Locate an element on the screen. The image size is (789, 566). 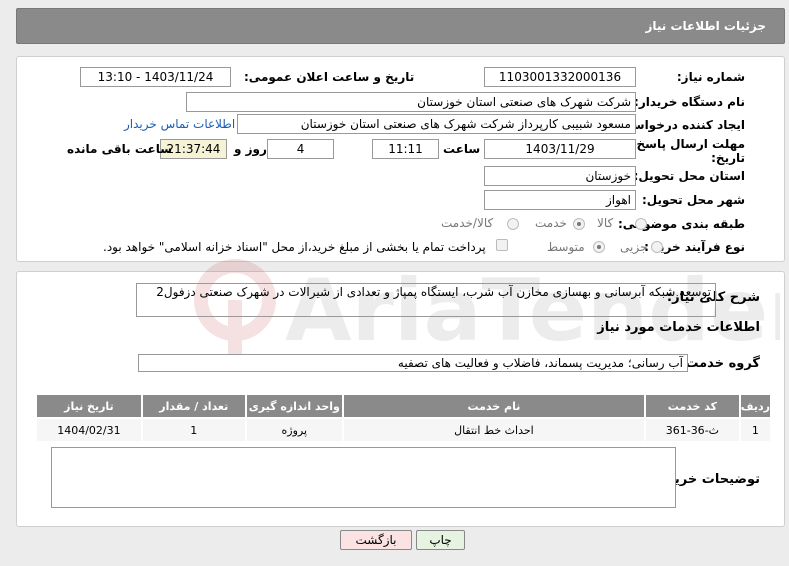
cell-service-code: ث-36-361 is located at coordinates (692, 430).